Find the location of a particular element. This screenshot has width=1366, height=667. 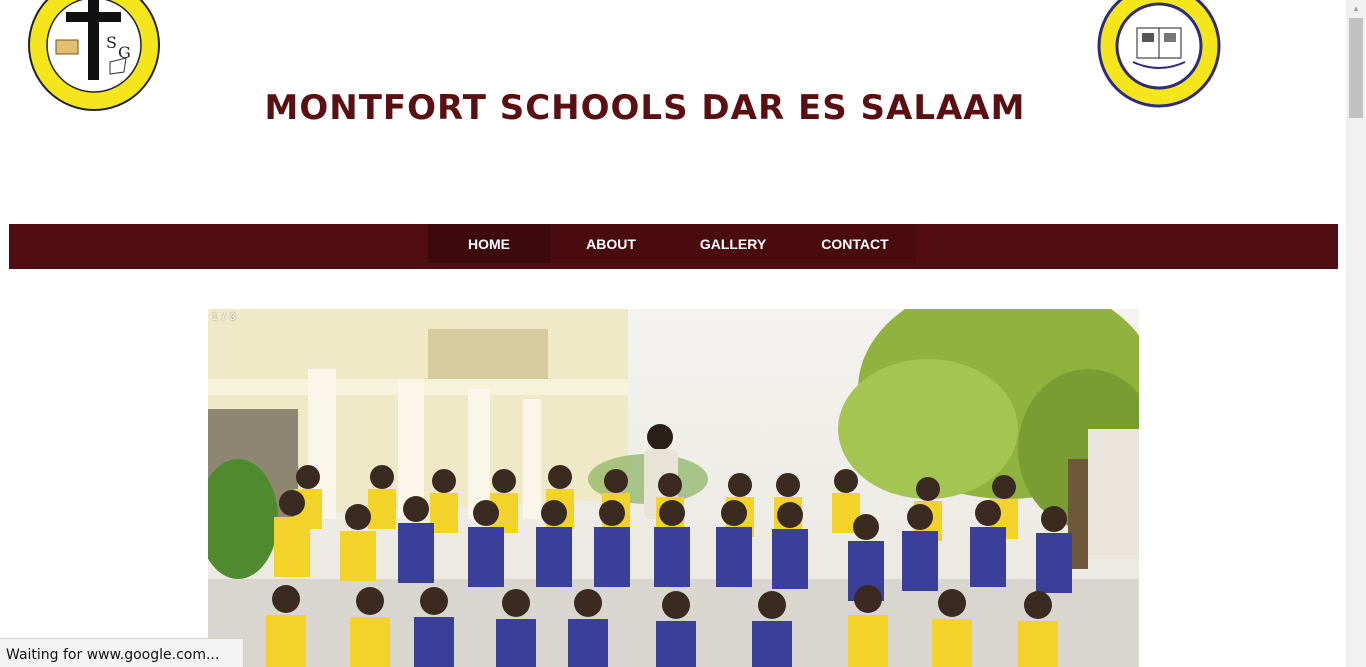

nav-menu: HOME ABOUT GALLERY CONTACT is located at coordinates (672, 243).